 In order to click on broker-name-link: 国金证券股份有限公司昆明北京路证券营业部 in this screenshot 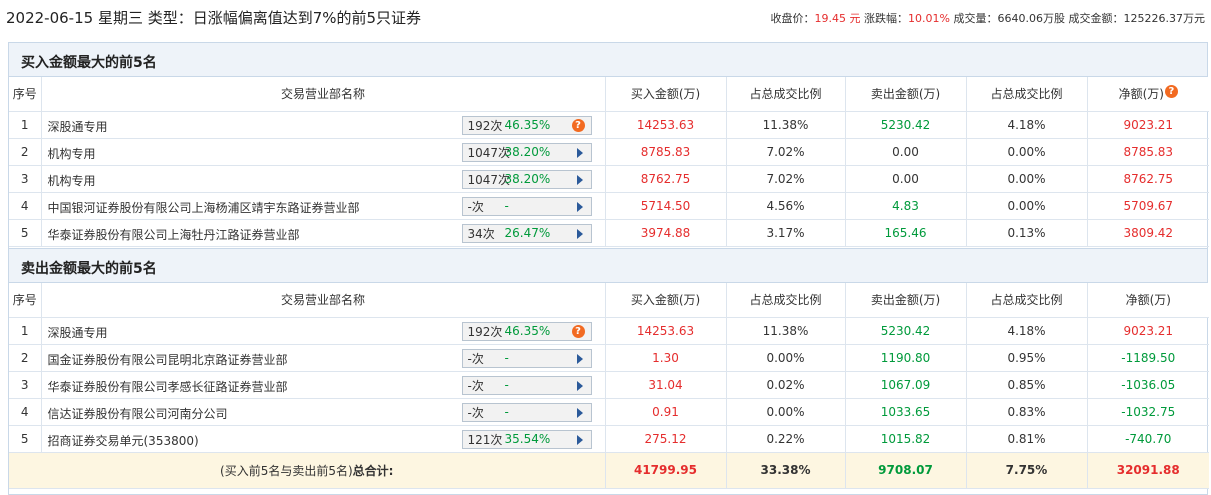, I will do `click(168, 359)`.